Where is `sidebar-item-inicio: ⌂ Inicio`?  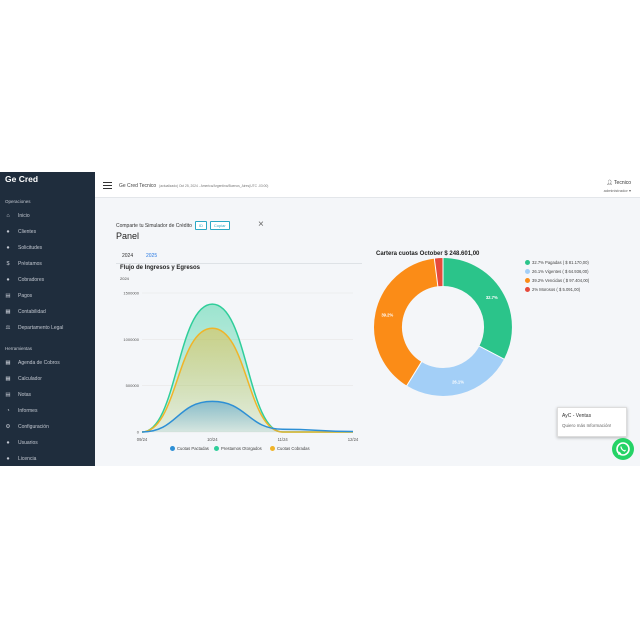
sidebar-item-inicio: ⌂ Inicio is located at coordinates (17, 215).